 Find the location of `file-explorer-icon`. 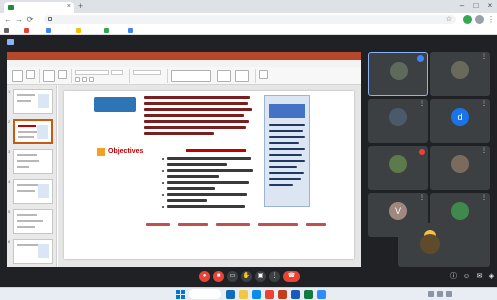

file-explorer-icon is located at coordinates (243, 294).